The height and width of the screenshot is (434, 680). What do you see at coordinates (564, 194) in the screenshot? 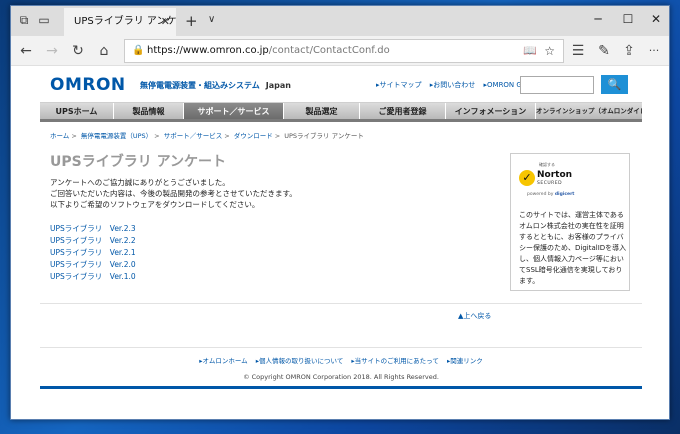
I see `digicert-label: digicert` at bounding box center [564, 194].